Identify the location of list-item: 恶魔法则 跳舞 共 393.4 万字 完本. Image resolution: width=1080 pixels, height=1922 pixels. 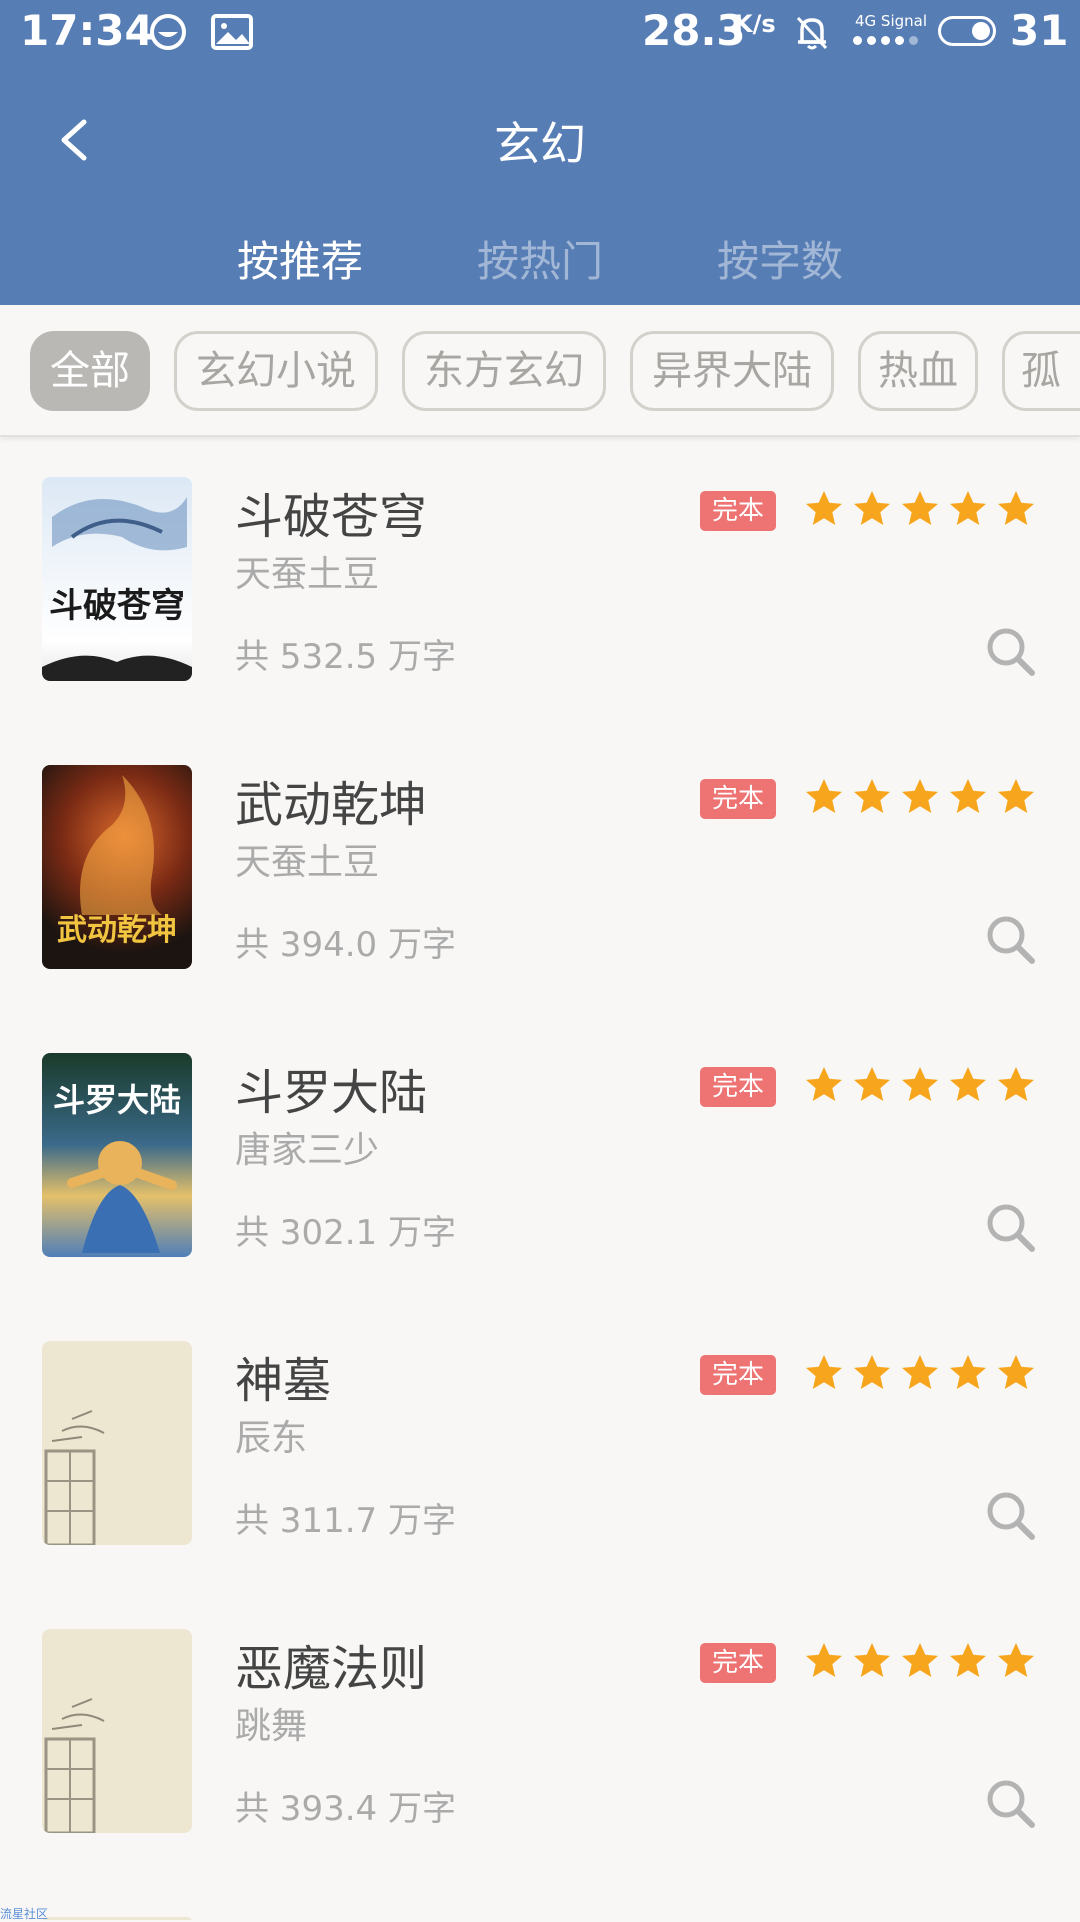
(540, 1733).